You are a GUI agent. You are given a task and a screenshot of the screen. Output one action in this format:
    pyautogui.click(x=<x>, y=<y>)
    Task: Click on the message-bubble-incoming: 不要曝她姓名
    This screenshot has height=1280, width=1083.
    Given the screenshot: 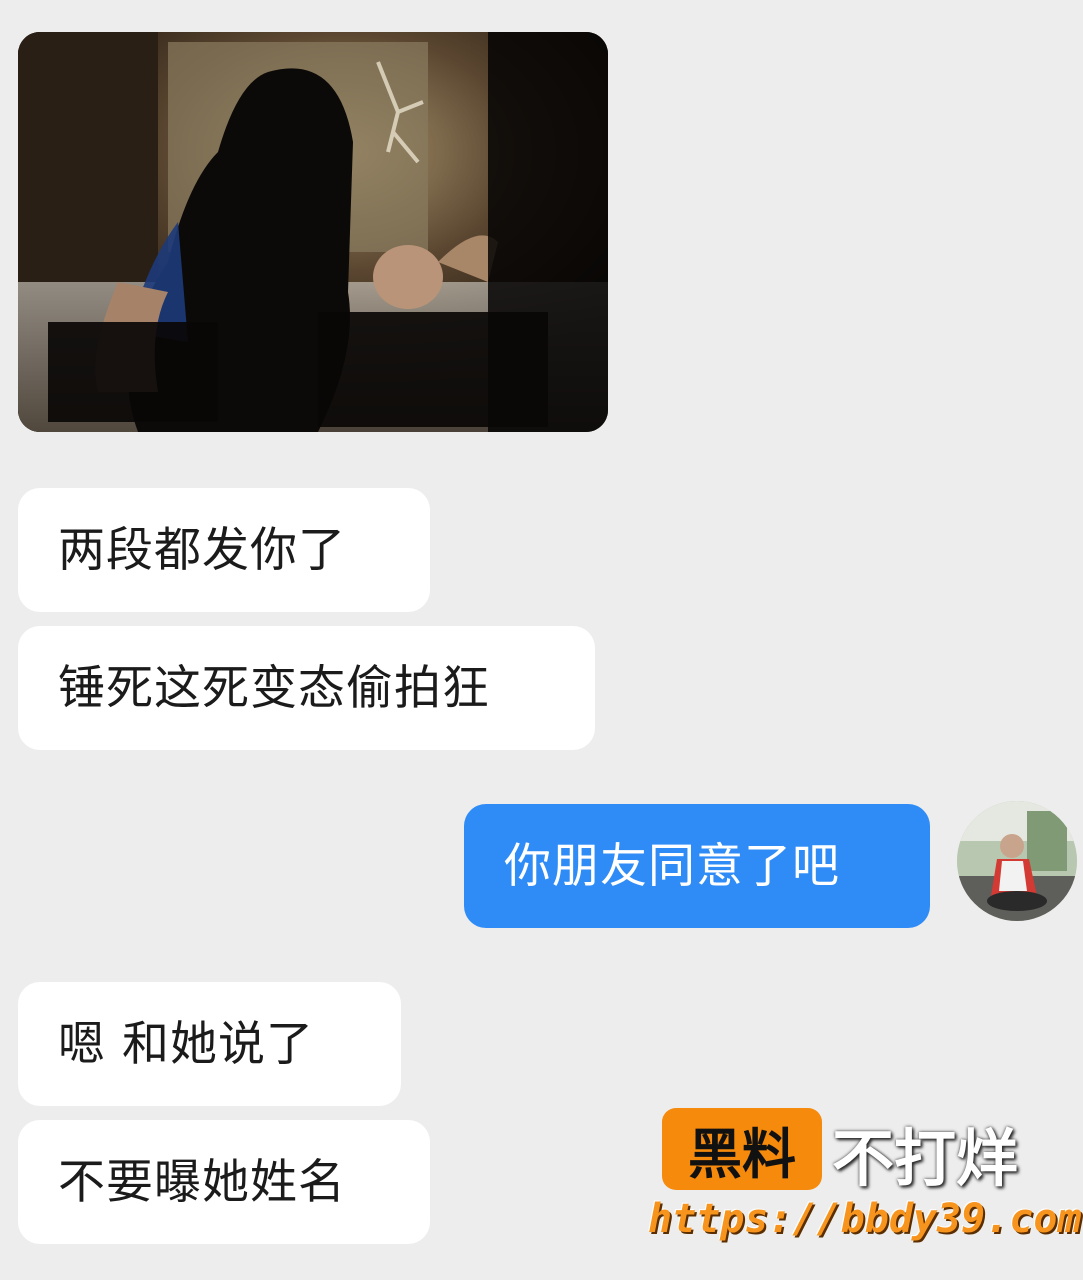 What is the action you would take?
    pyautogui.click(x=224, y=1182)
    